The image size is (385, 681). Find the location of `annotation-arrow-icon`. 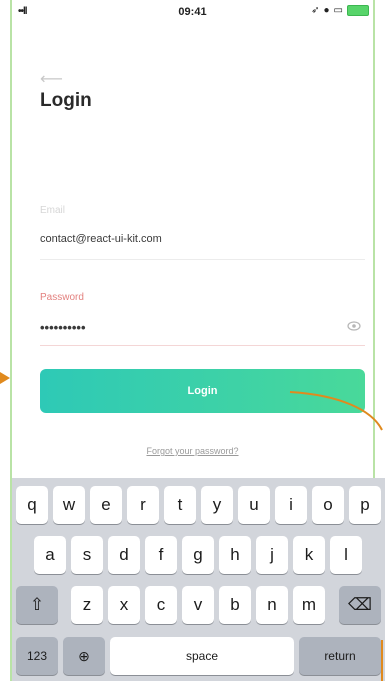

annotation-arrow-icon is located at coordinates (5, 378).